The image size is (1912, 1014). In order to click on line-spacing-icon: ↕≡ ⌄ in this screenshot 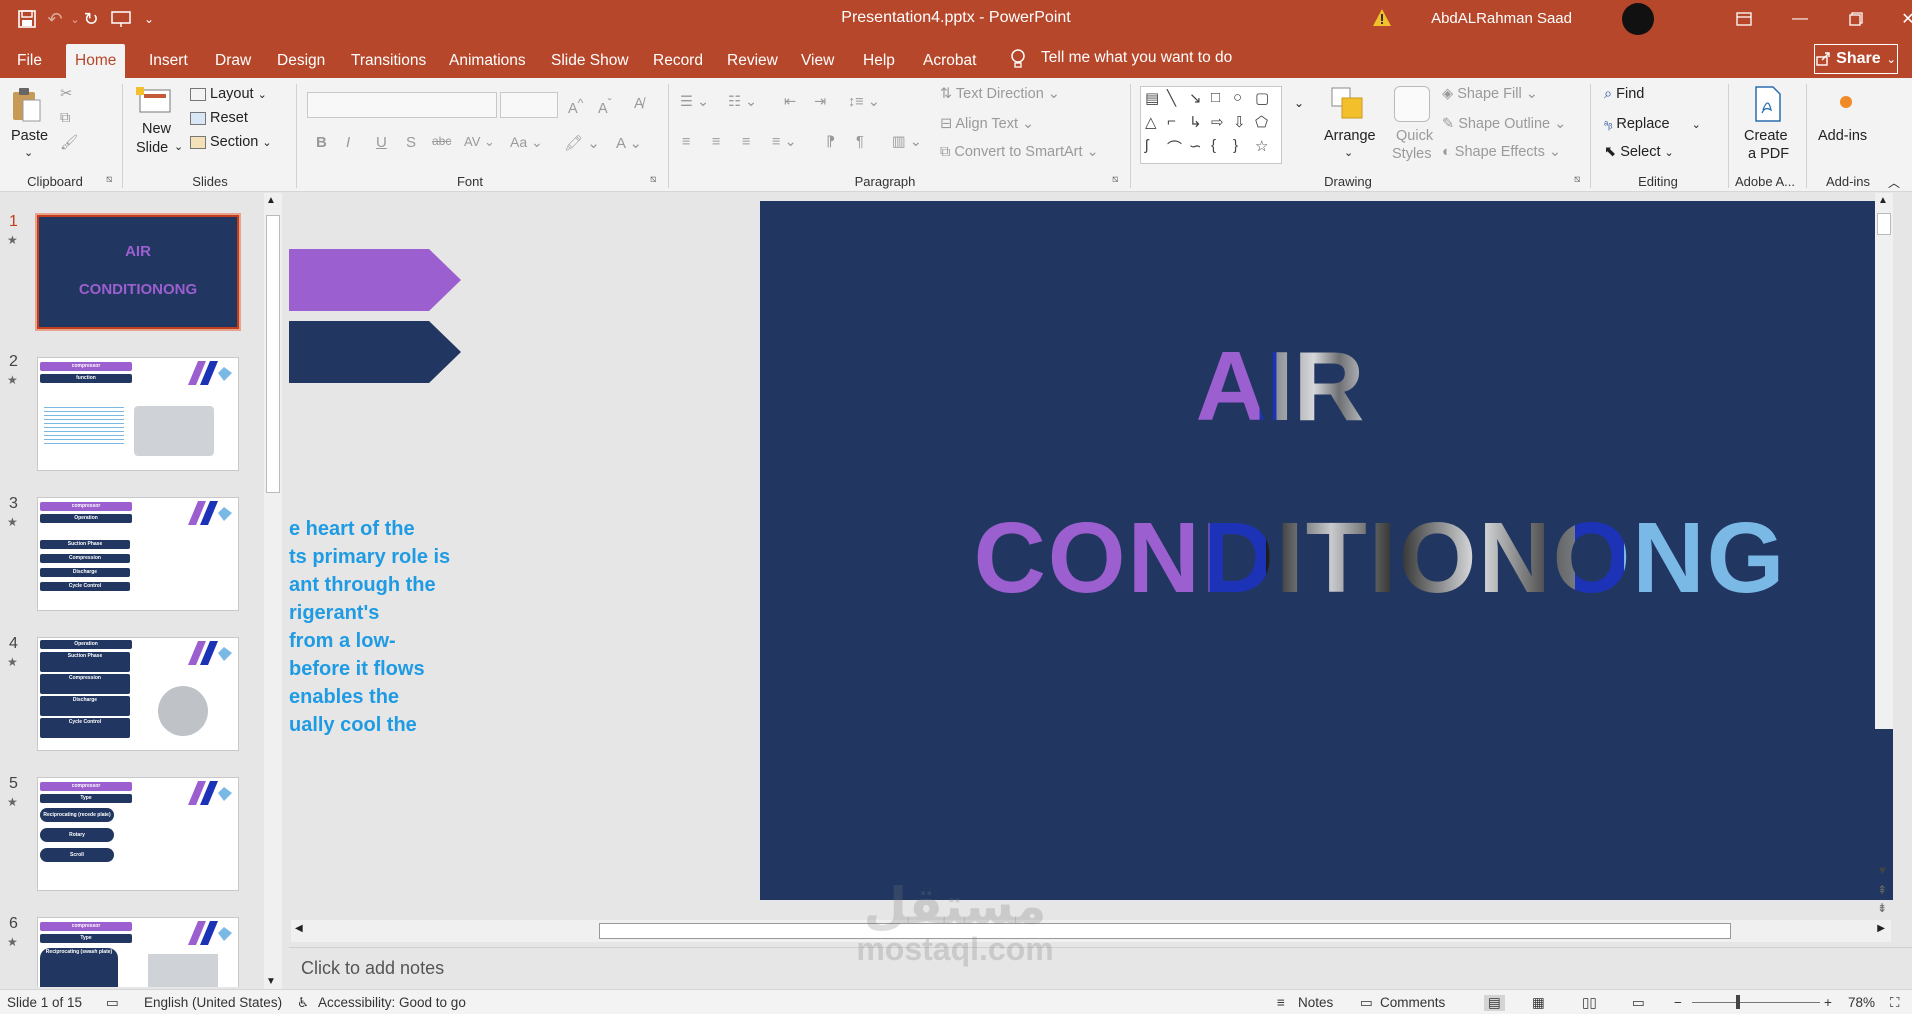, I will do `click(864, 102)`.